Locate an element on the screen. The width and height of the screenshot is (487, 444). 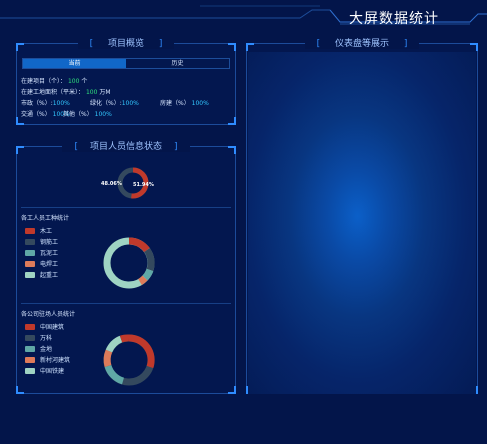
overview-title: 项目概览 is located at coordinates (125, 44).